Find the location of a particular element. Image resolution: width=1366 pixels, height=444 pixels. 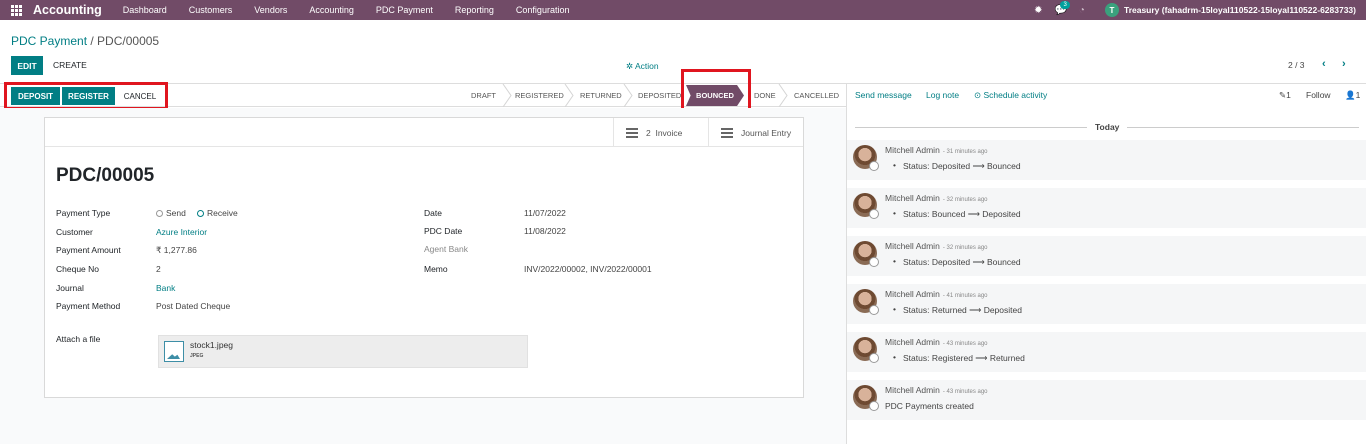

pager-value: 2 / 3 is located at coordinates (1296, 65).